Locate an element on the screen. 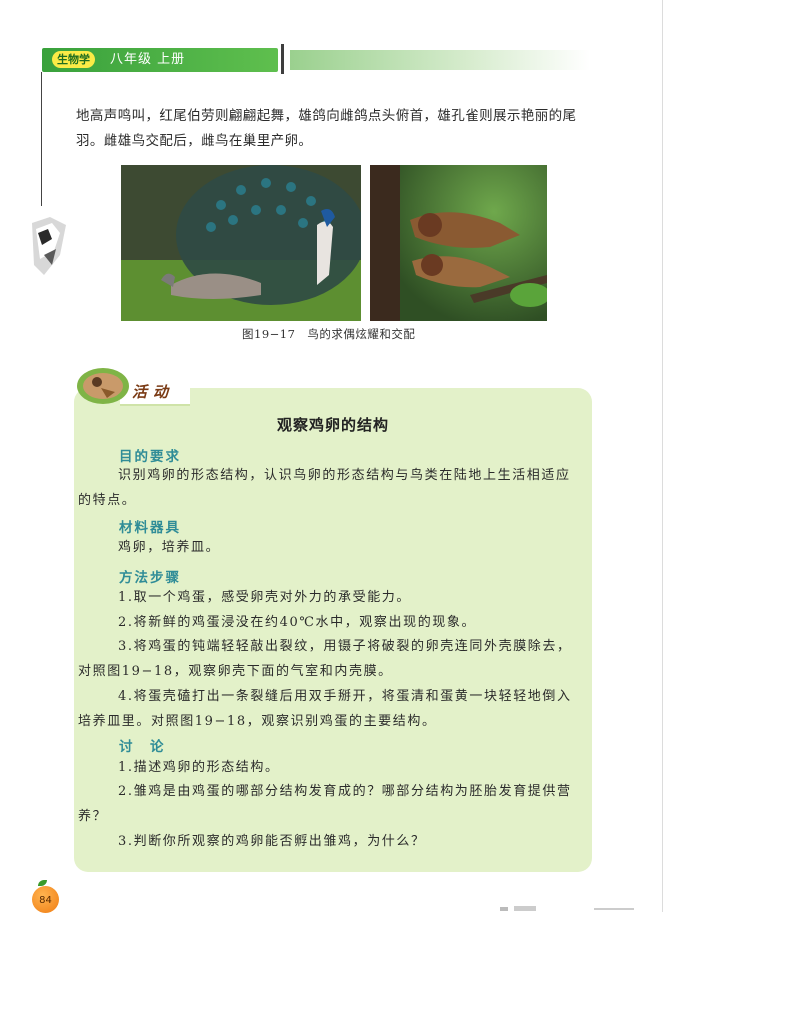 This screenshot has height=1035, width=800. materials-heading: 材料器具 is located at coordinates (150, 528).